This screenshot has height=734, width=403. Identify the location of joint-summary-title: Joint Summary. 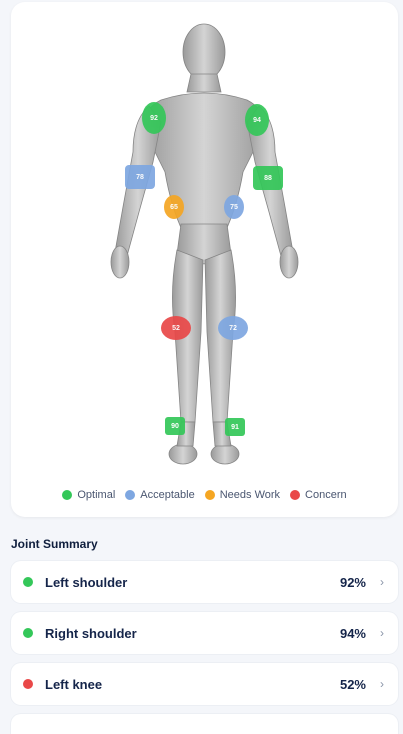
(54, 544).